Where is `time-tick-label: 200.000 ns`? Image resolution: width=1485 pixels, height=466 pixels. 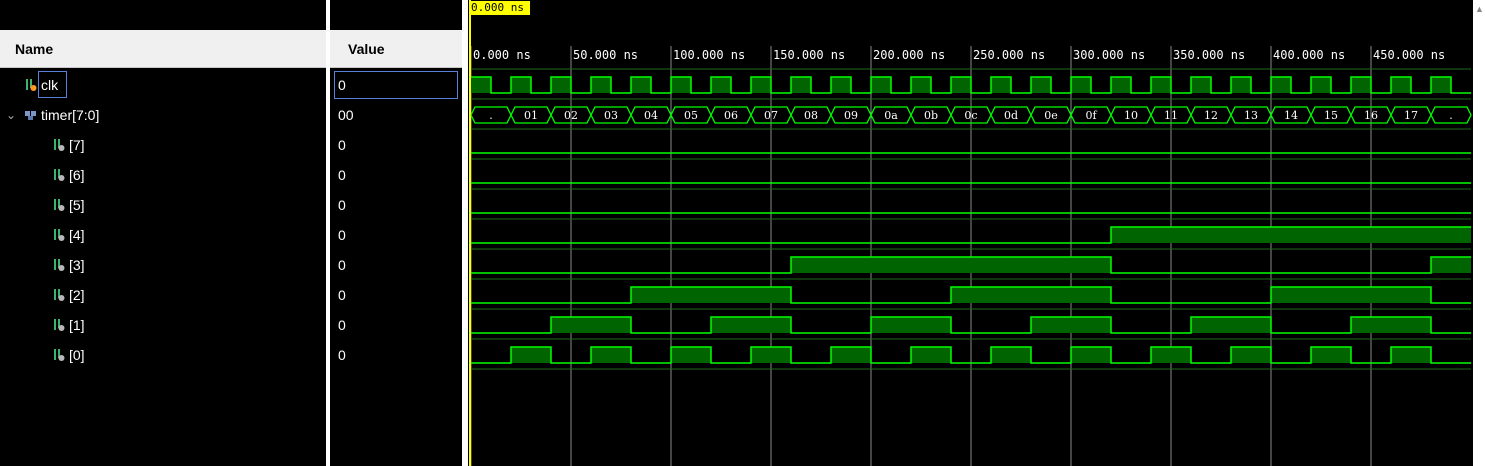 time-tick-label: 200.000 ns is located at coordinates (909, 55).